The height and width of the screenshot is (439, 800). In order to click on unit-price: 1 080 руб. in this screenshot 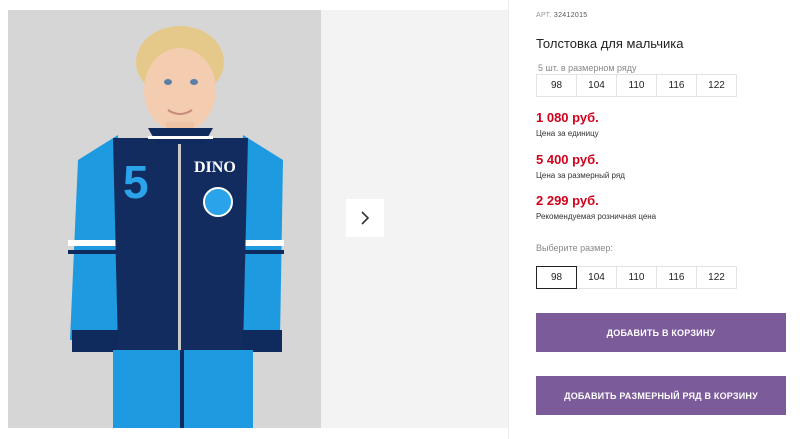, I will do `click(567, 117)`.